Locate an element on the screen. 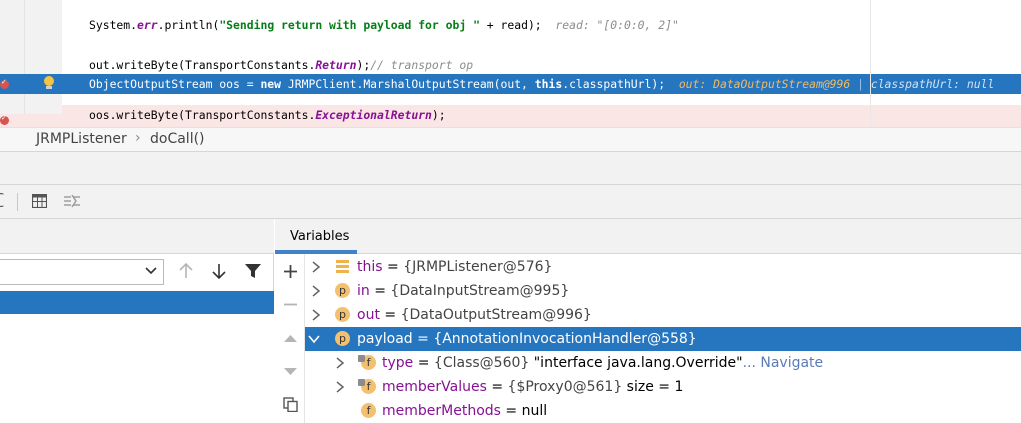 This screenshot has height=423, width=1021. remove-watch-icon is located at coordinates (290, 304).